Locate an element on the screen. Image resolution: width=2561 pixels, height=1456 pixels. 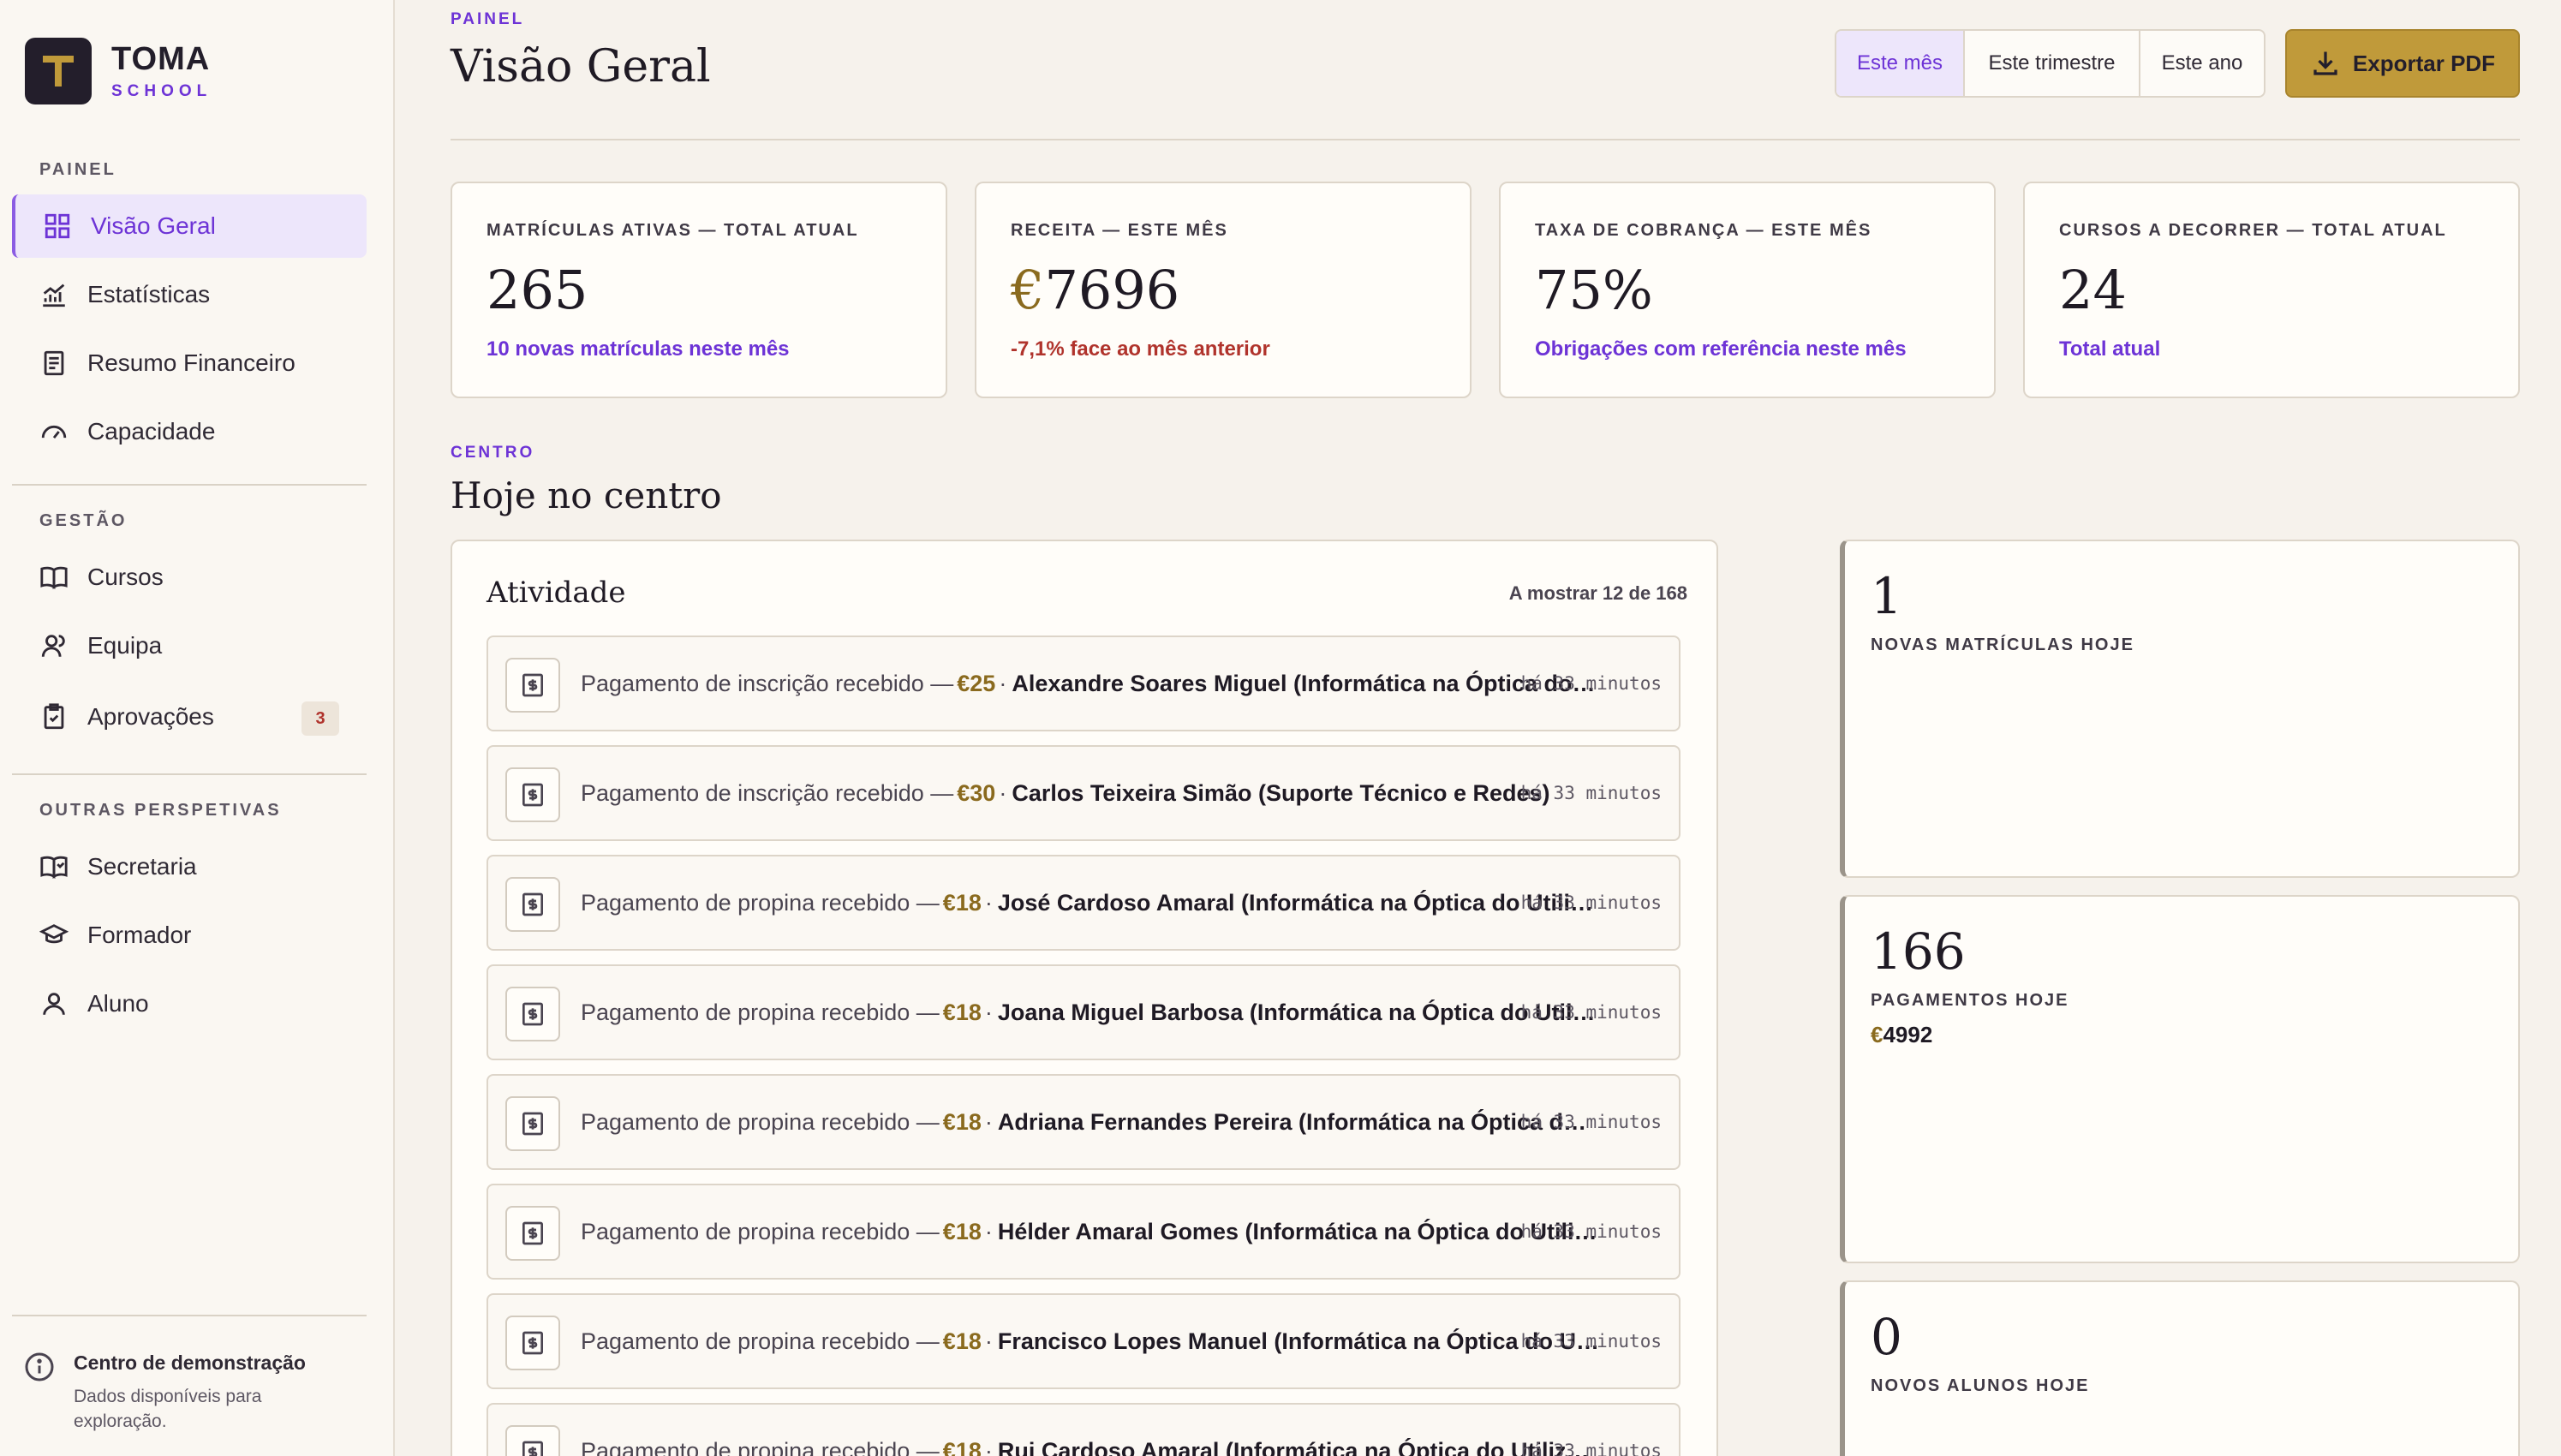
sidebar-item-resumo-financeiro: Resumo Financeiro is located at coordinates (189, 363).